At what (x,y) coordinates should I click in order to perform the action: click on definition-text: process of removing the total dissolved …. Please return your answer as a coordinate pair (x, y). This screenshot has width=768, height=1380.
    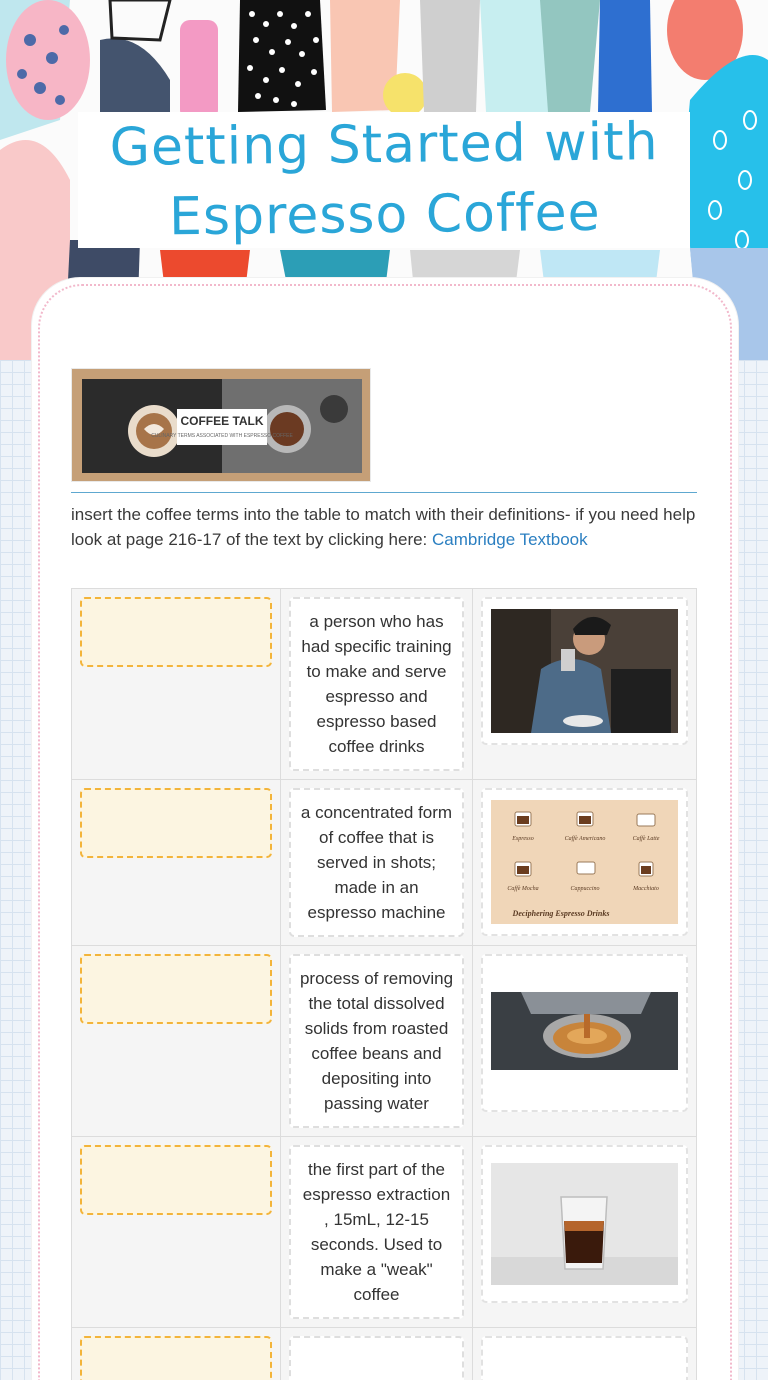
    Looking at the image, I should click on (376, 1041).